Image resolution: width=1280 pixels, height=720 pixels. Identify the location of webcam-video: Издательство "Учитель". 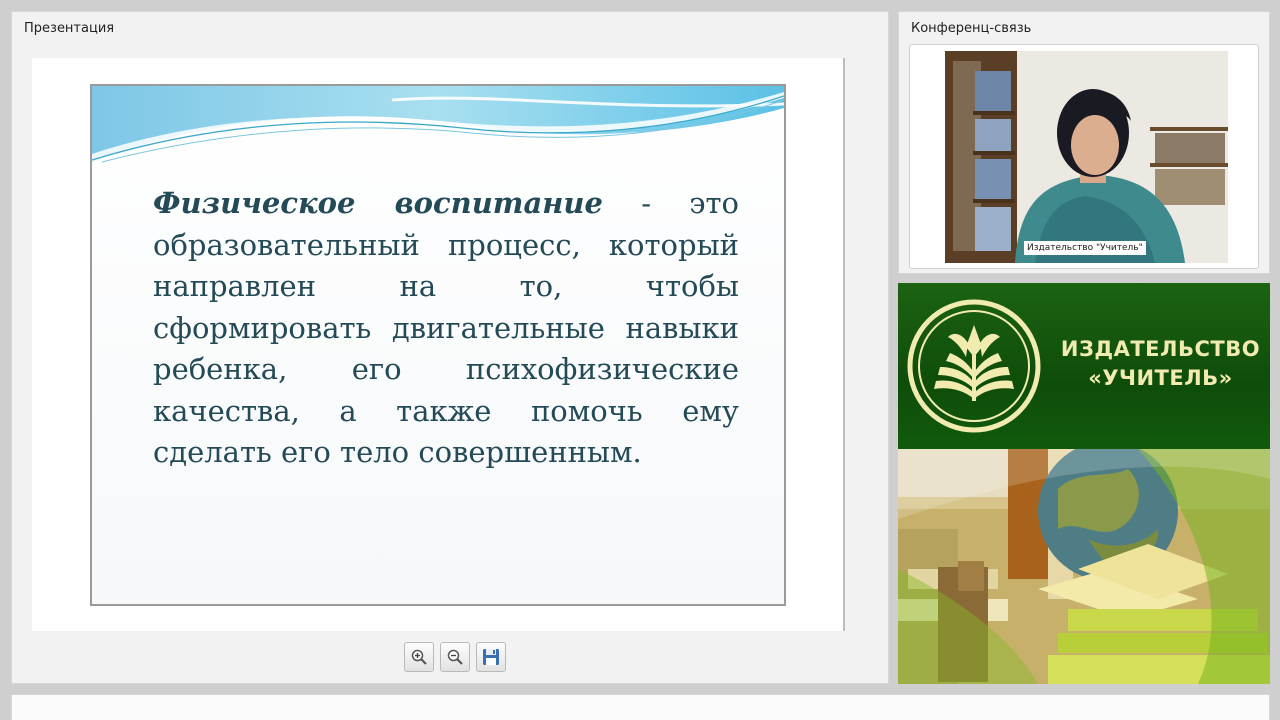
(1086, 157).